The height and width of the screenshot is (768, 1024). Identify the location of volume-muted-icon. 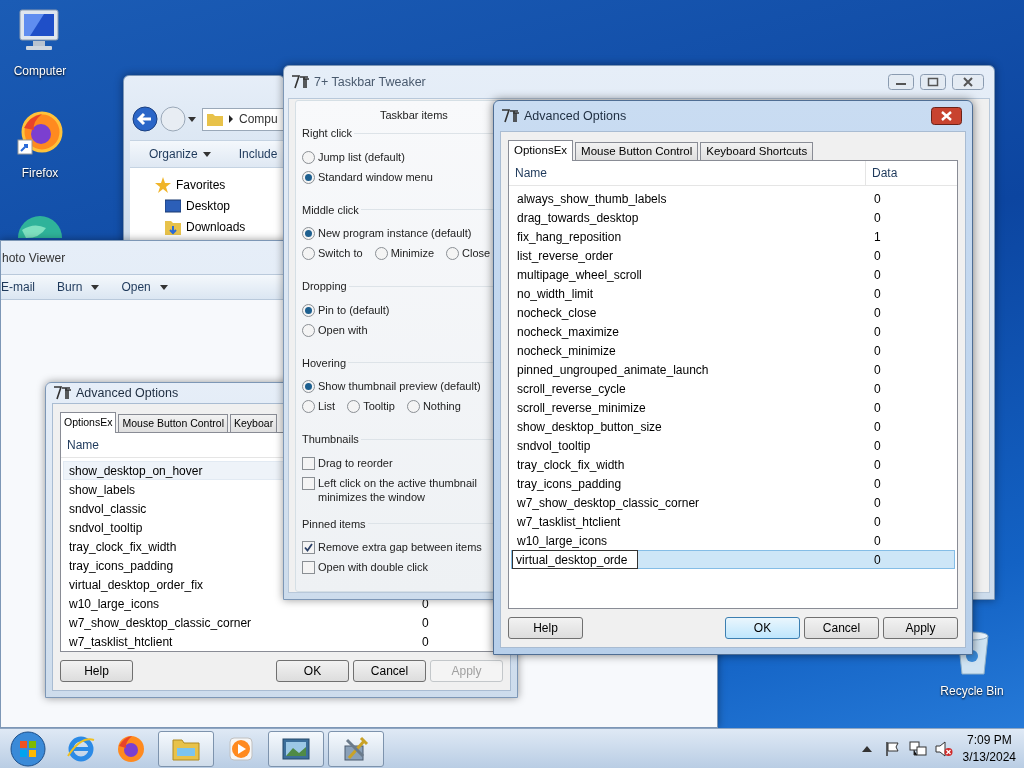
(943, 748).